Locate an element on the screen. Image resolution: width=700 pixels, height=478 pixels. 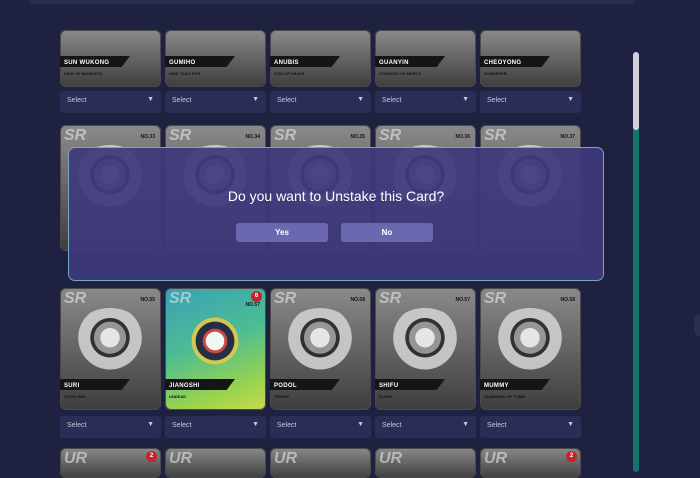
card-name: GUANYIN is located at coordinates (394, 63).